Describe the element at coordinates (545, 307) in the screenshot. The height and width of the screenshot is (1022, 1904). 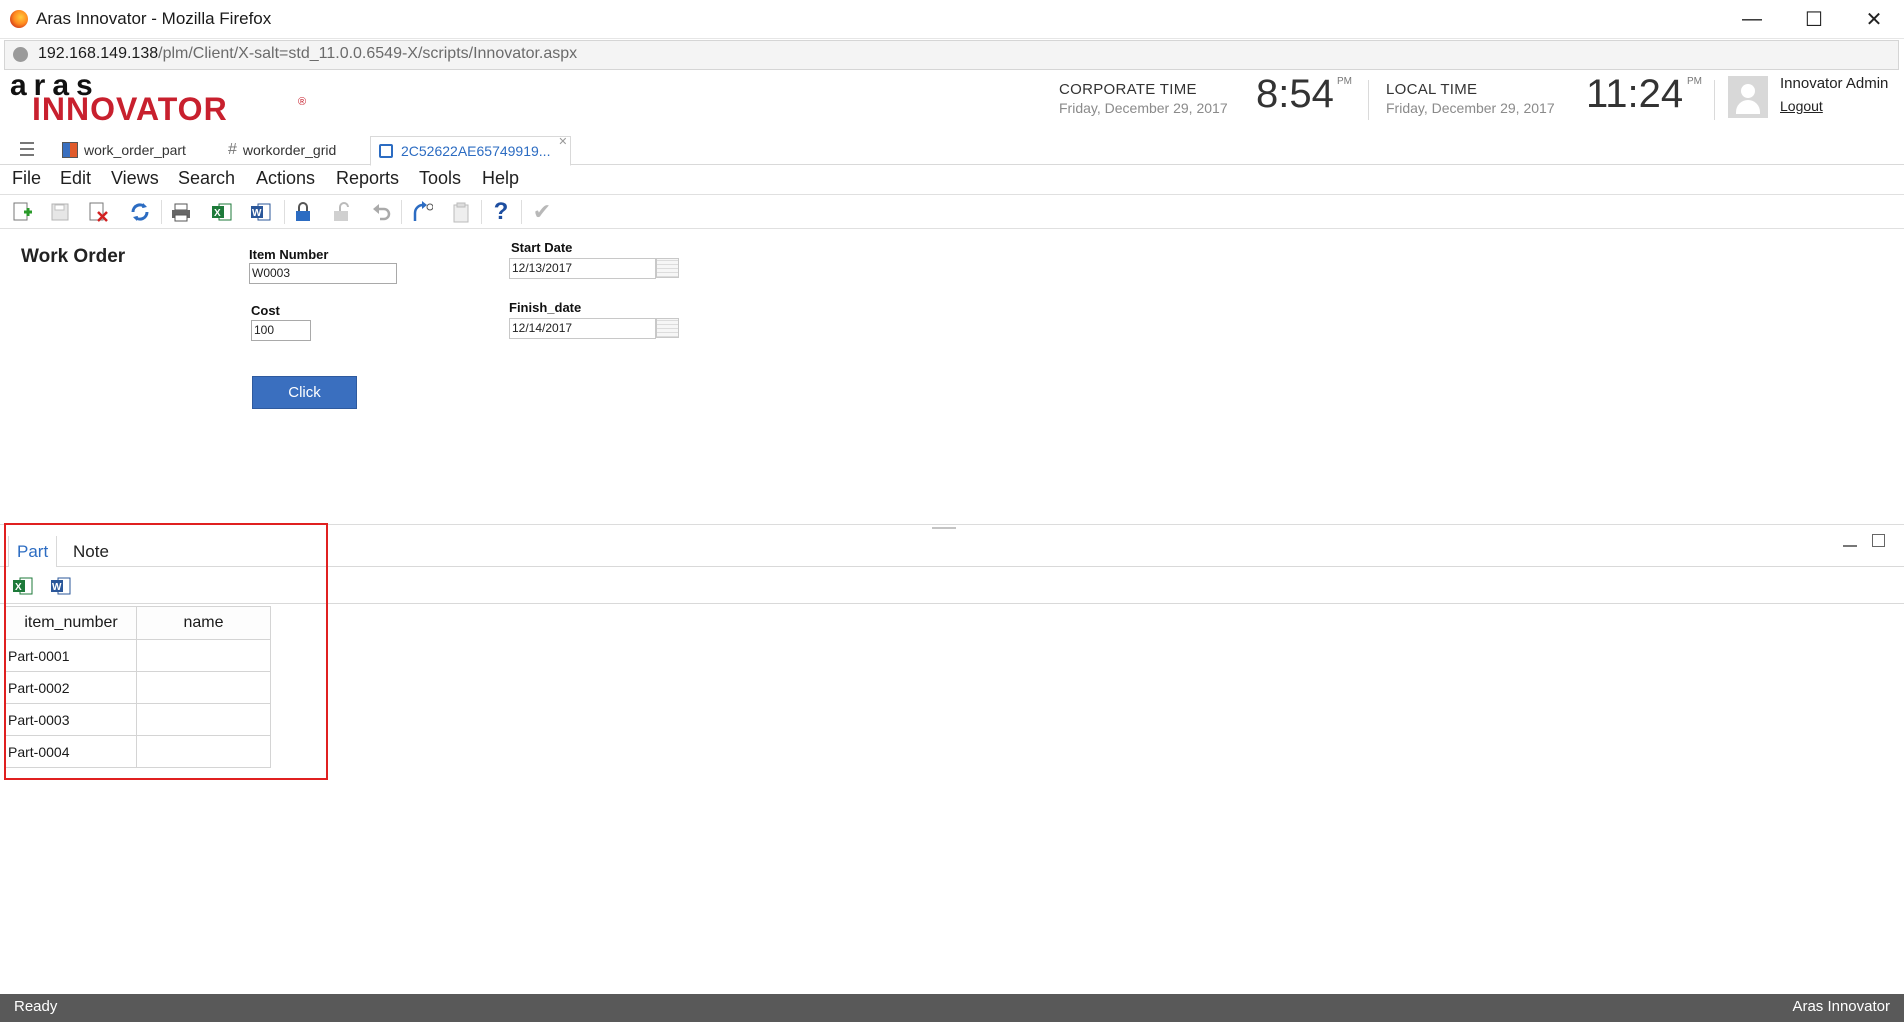
I see `finish-date-label: Finish_date` at that location.